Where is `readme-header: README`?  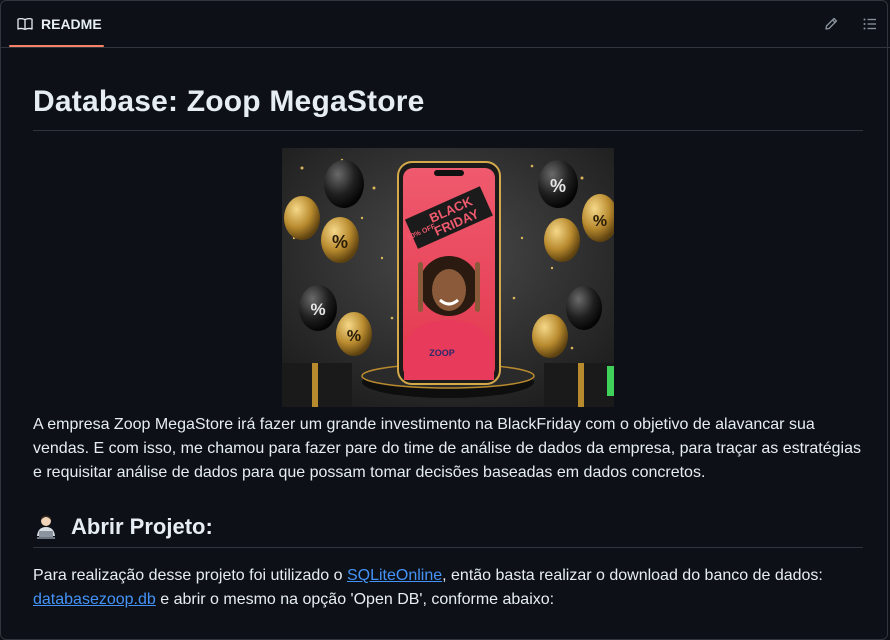 readme-header: README is located at coordinates (445, 24).